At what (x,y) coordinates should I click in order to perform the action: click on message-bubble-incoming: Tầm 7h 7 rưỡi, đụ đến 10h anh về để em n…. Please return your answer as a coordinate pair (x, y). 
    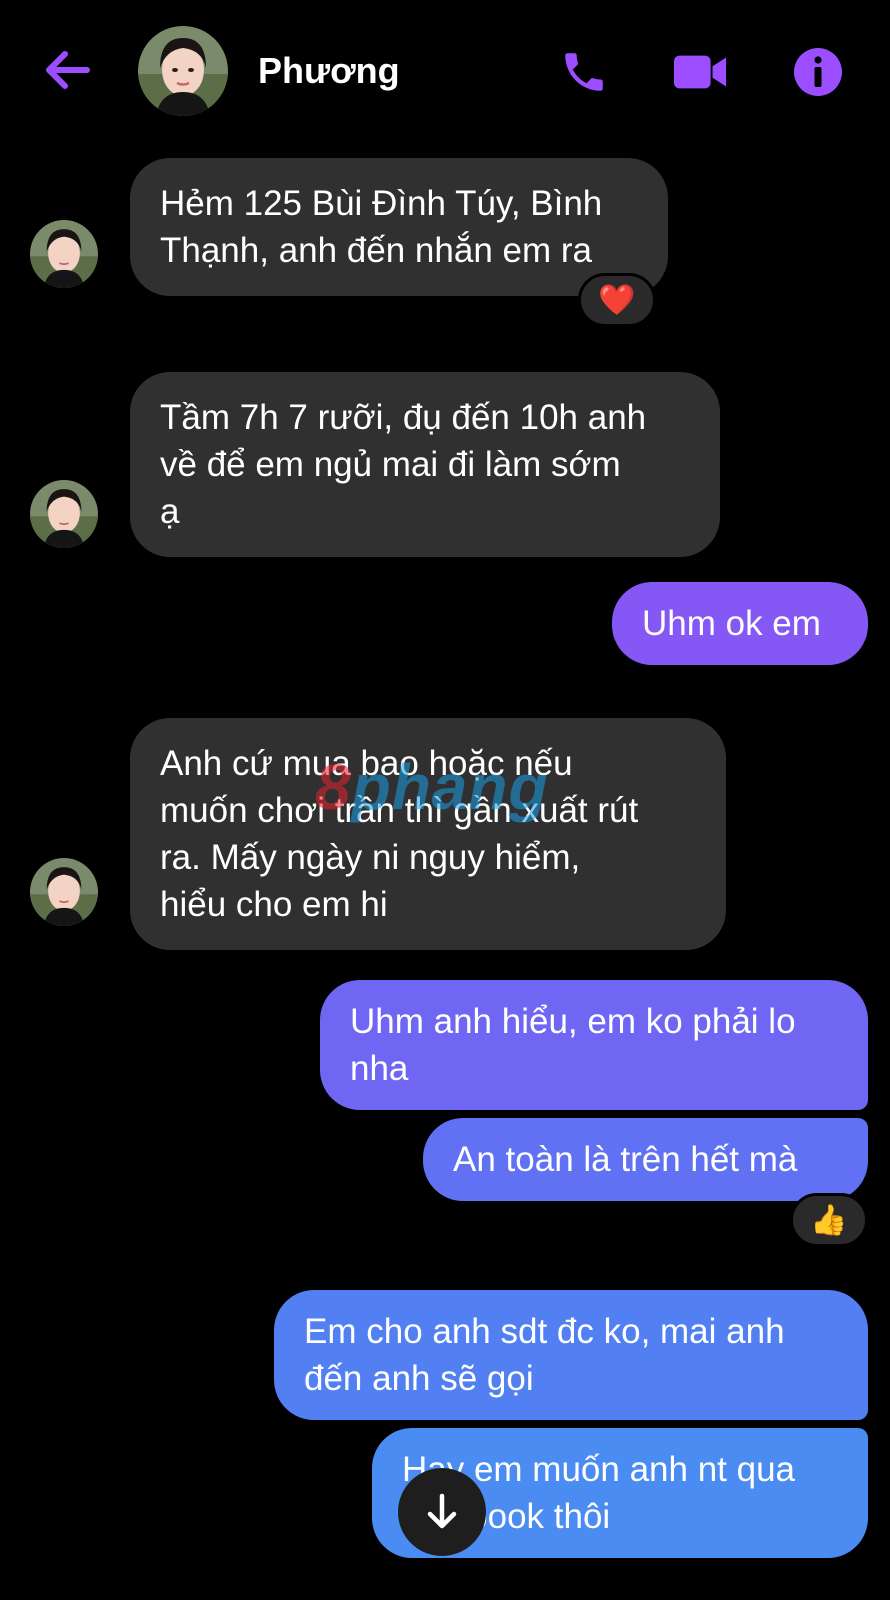
    Looking at the image, I should click on (425, 464).